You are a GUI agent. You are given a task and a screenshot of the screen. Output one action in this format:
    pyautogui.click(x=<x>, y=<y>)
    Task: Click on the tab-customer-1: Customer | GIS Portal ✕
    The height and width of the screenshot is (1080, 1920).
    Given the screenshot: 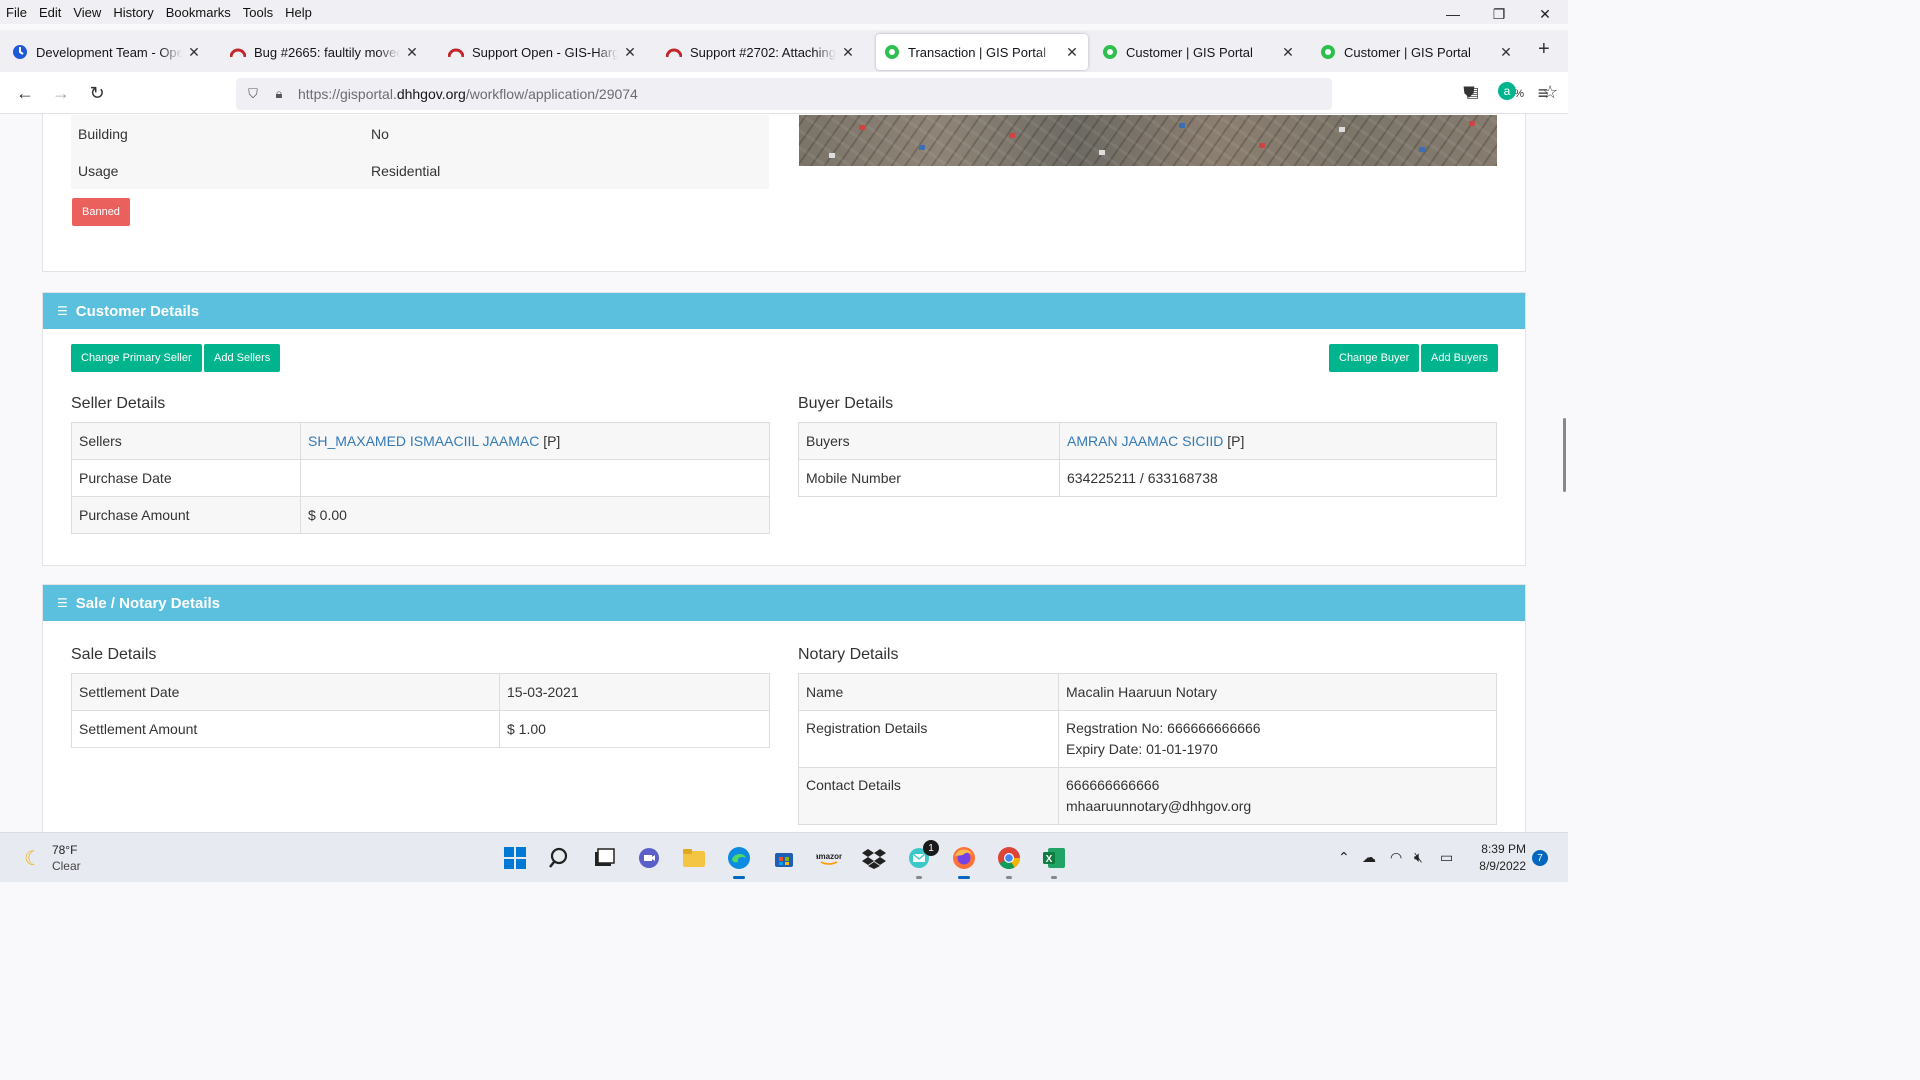 What is the action you would take?
    pyautogui.click(x=1199, y=52)
    